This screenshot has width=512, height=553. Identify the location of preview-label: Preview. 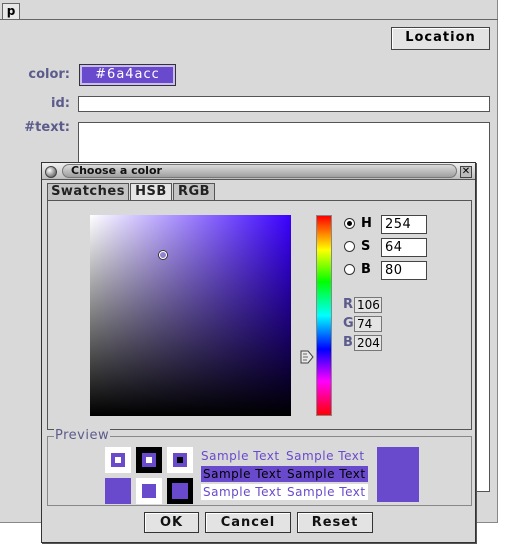
(82, 435).